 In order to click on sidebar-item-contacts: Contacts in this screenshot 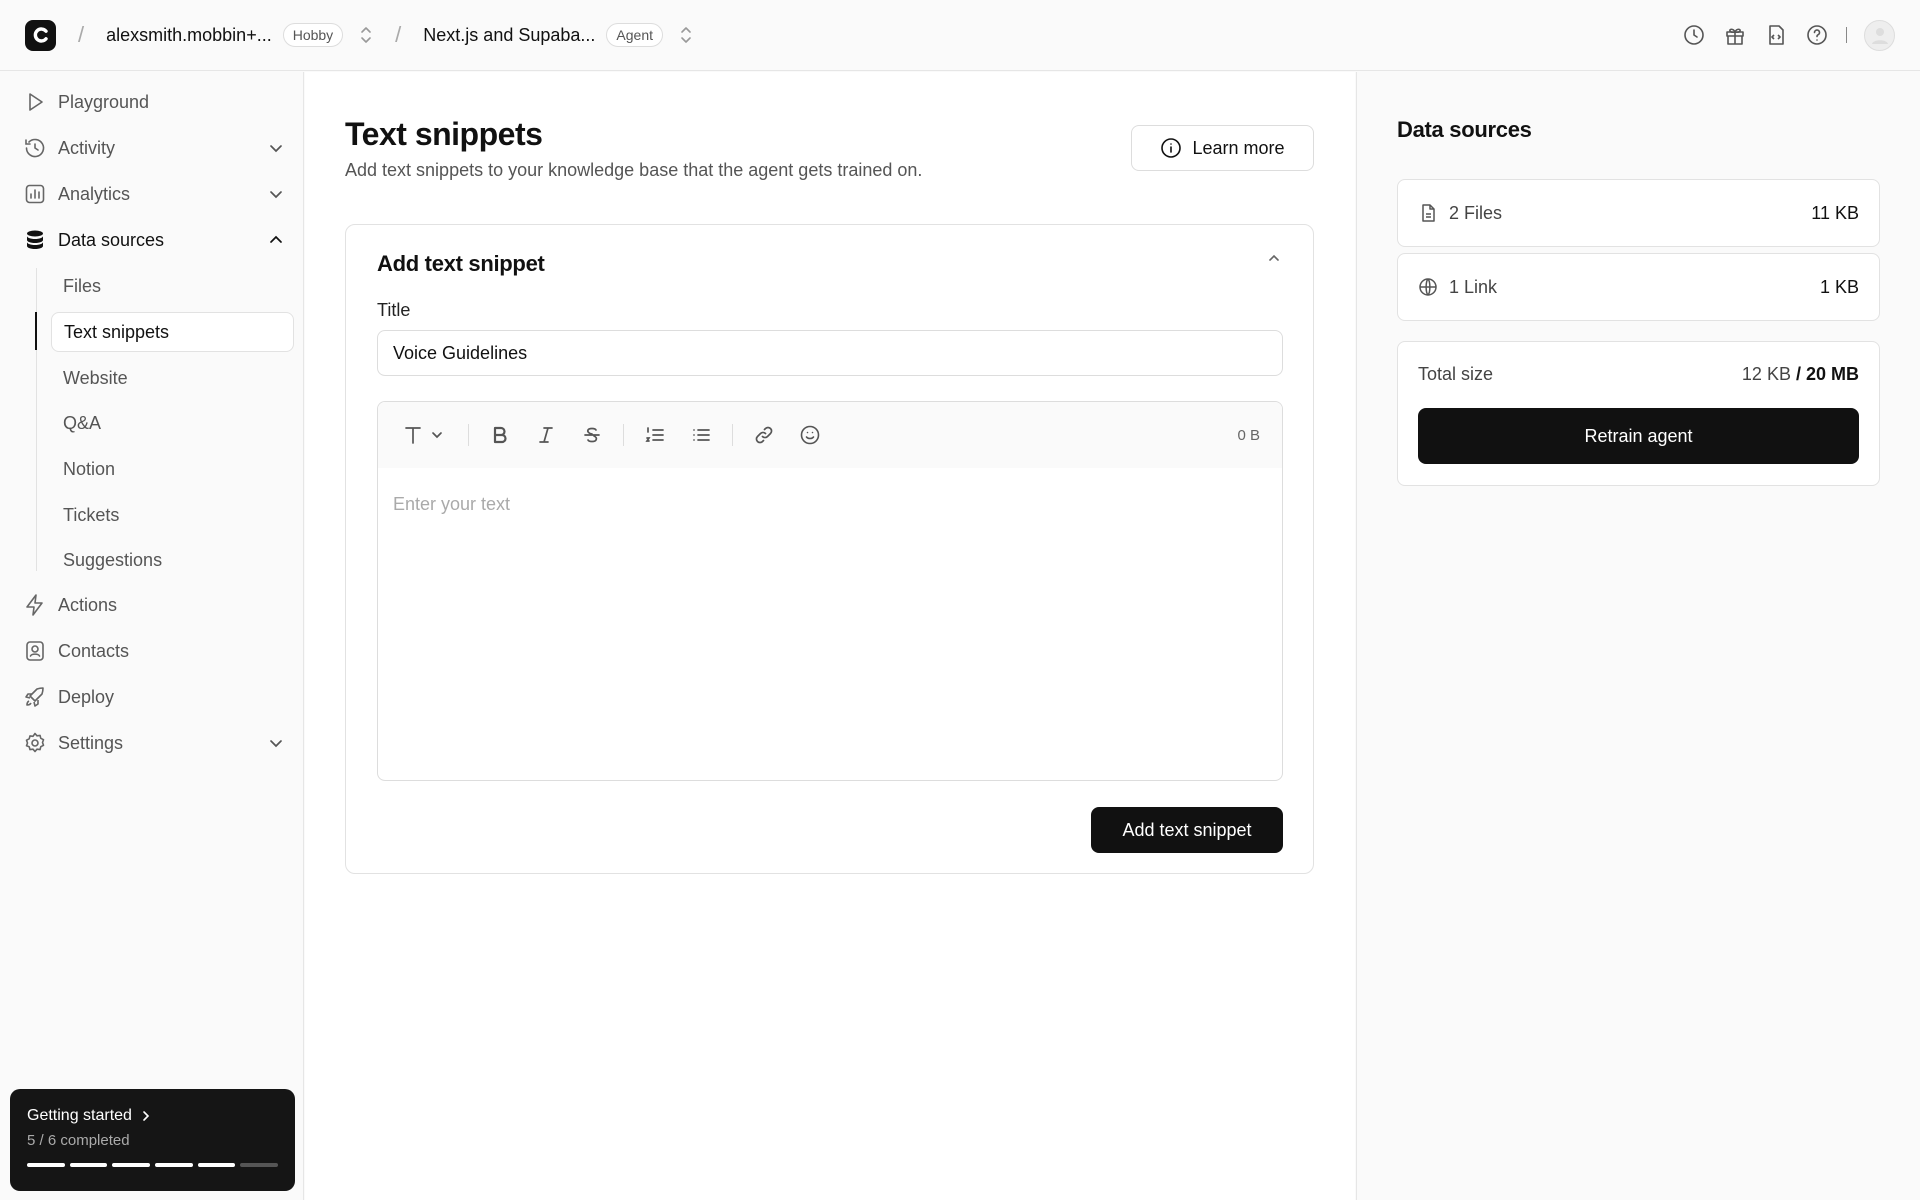, I will do `click(154, 651)`.